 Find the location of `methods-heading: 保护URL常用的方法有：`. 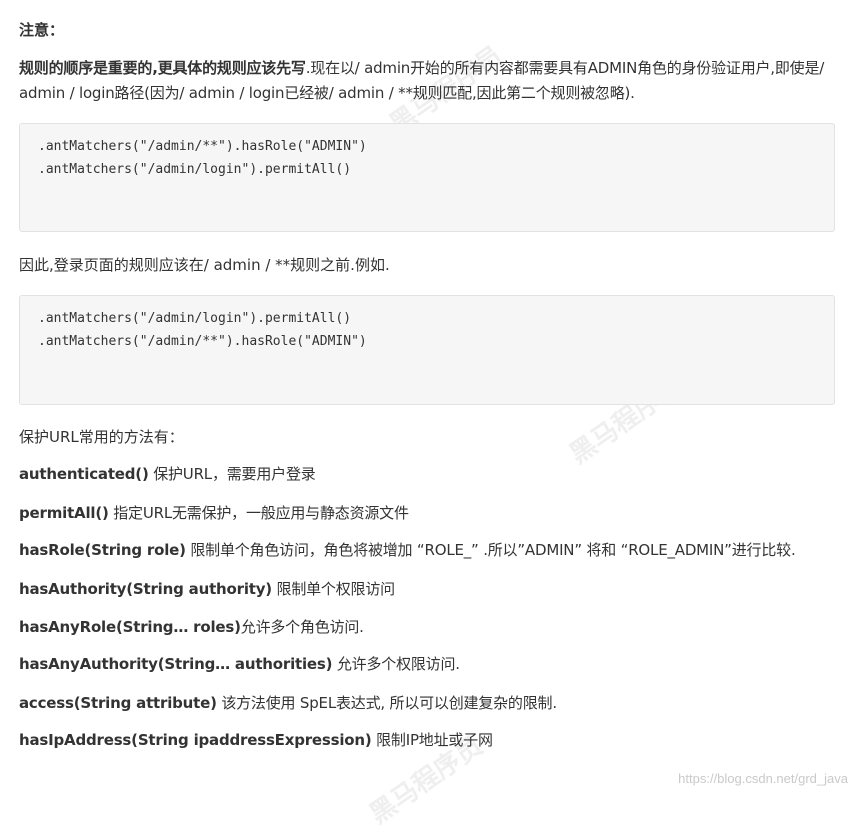

methods-heading: 保护URL常用的方法有： is located at coordinates (101, 437).